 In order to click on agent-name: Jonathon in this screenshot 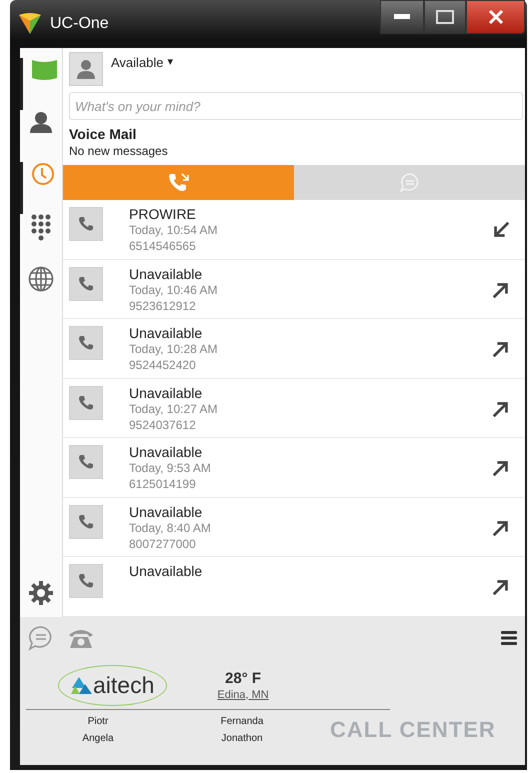, I will do `click(242, 738)`.